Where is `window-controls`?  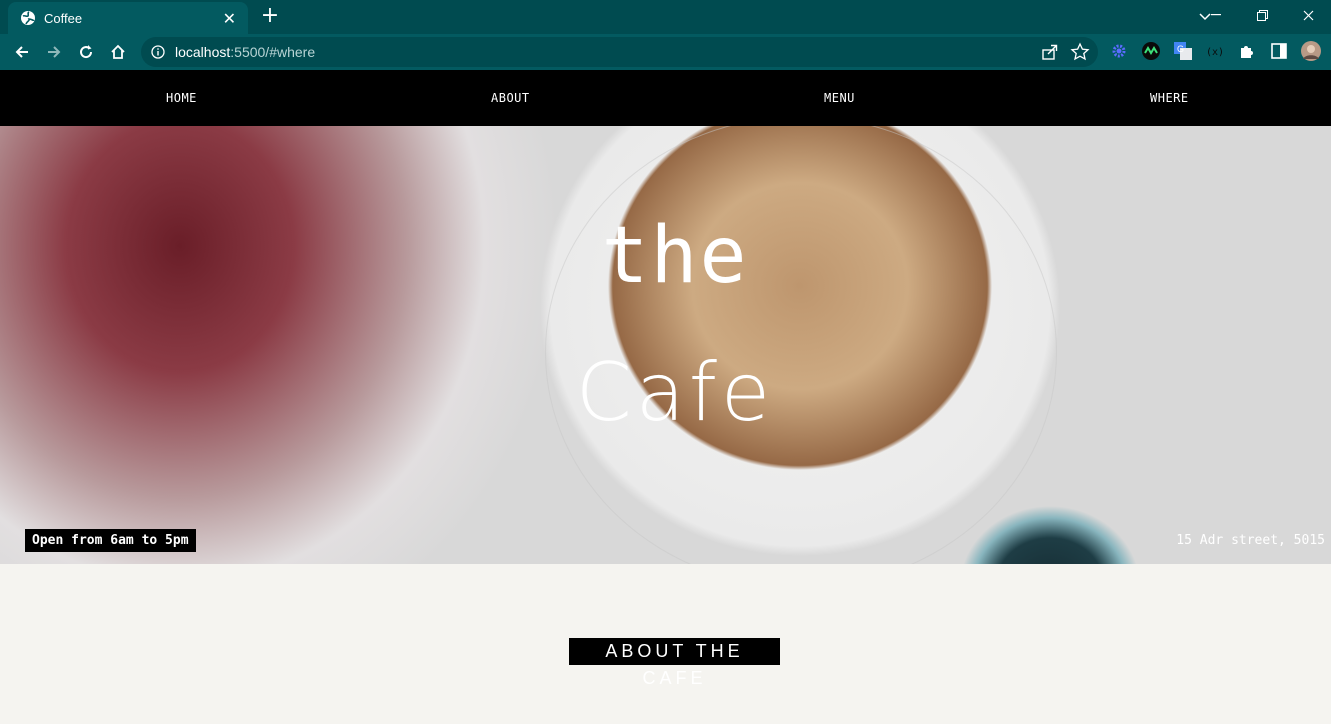
window-controls is located at coordinates (1262, 17).